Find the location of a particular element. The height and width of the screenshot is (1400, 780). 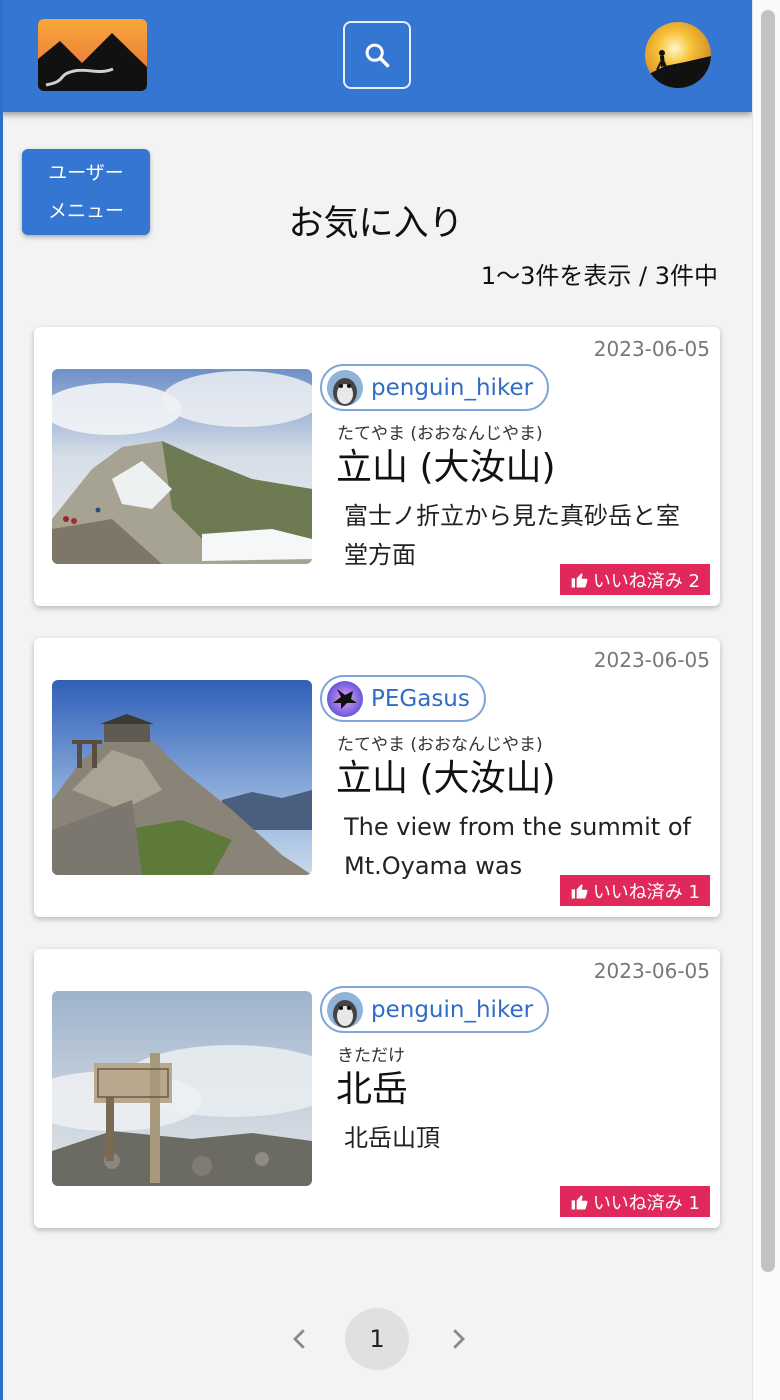

result-count: 1〜3件を表示 / 3件中 is located at coordinates (599, 276).